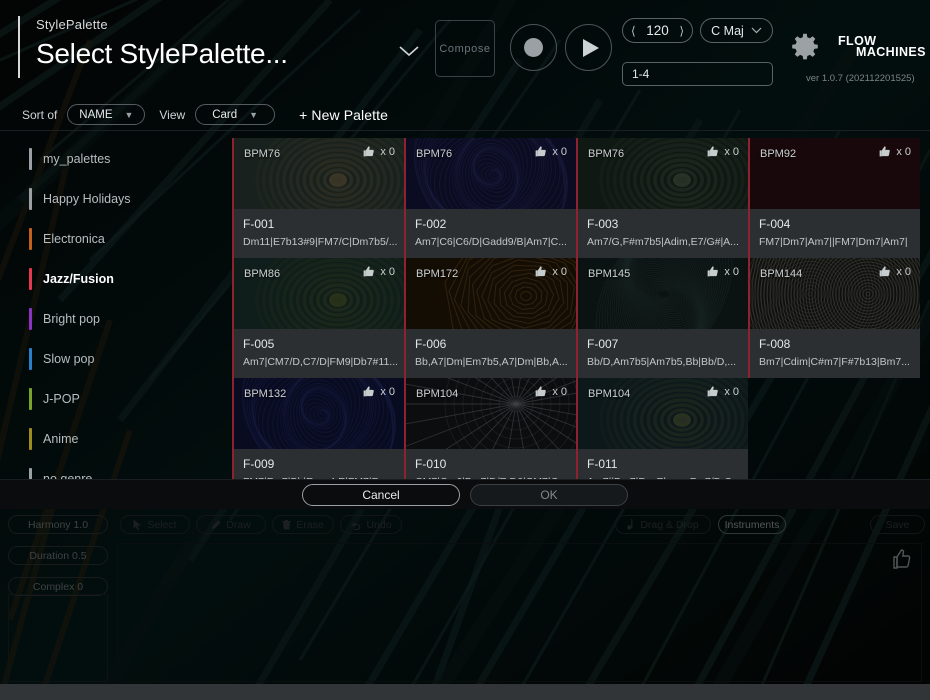 The width and height of the screenshot is (930, 700). What do you see at coordinates (465, 494) in the screenshot?
I see `modal-footer: Cancel OK` at bounding box center [465, 494].